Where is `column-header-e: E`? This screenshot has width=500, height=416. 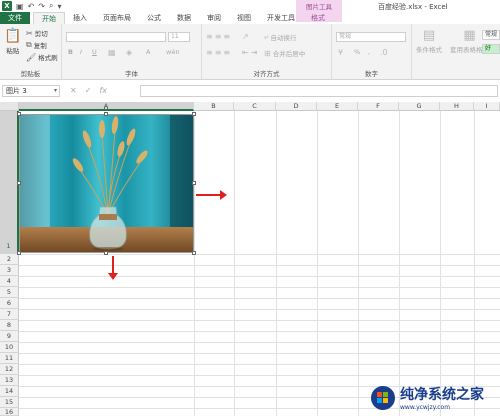 column-header-e: E is located at coordinates (337, 106).